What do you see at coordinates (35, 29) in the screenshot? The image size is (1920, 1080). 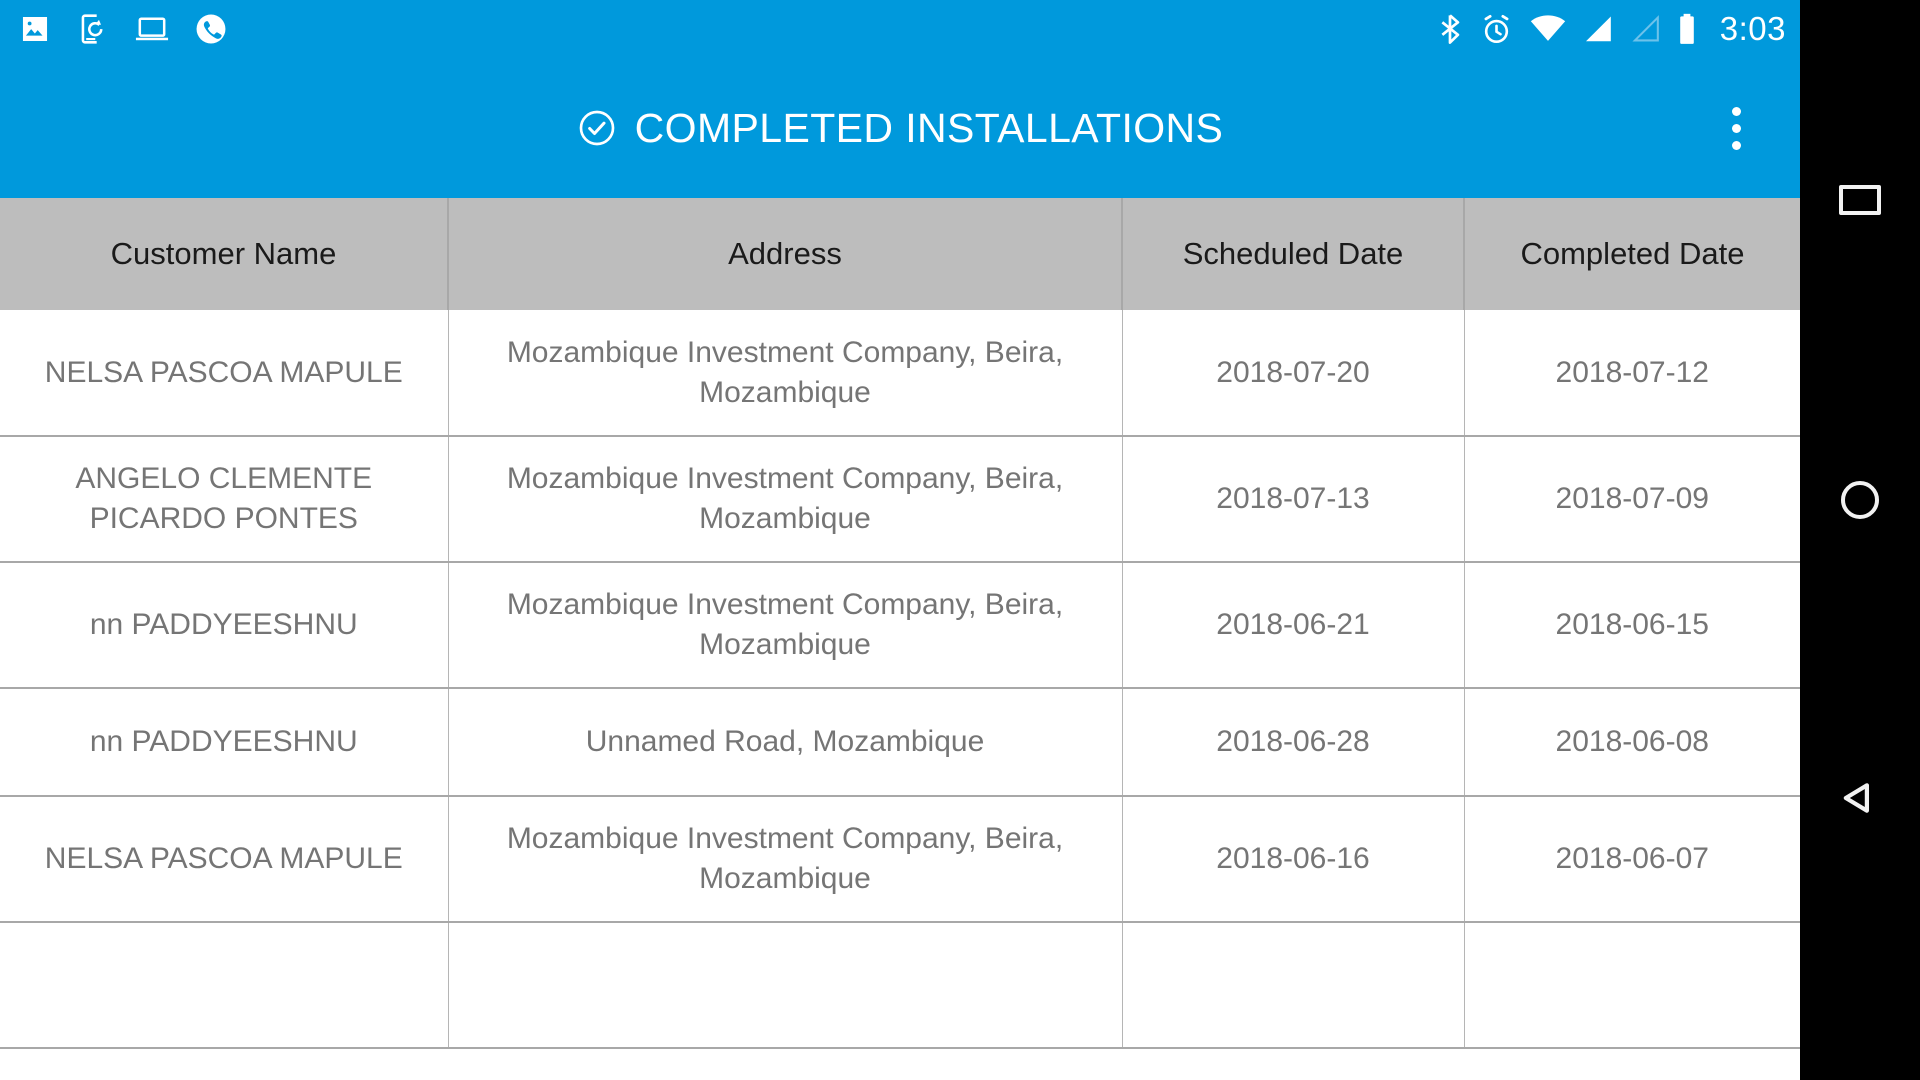 I see `image-icon` at bounding box center [35, 29].